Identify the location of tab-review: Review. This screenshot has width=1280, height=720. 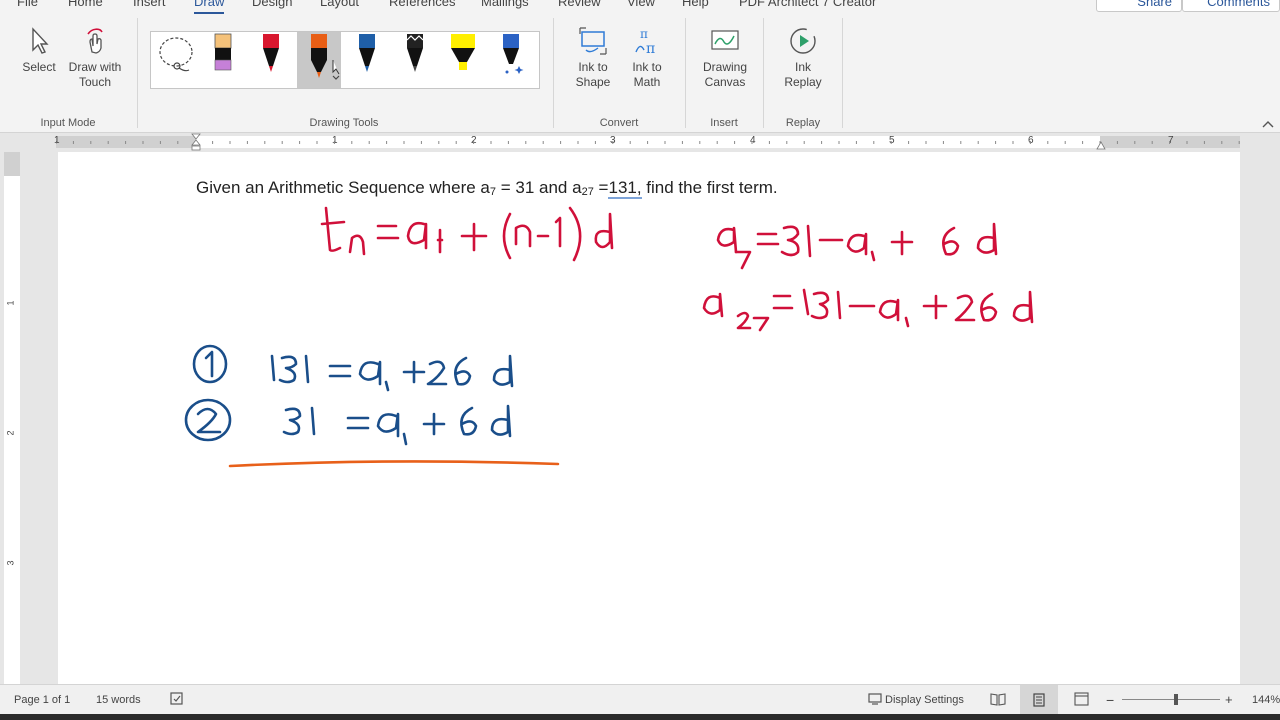
(579, 4).